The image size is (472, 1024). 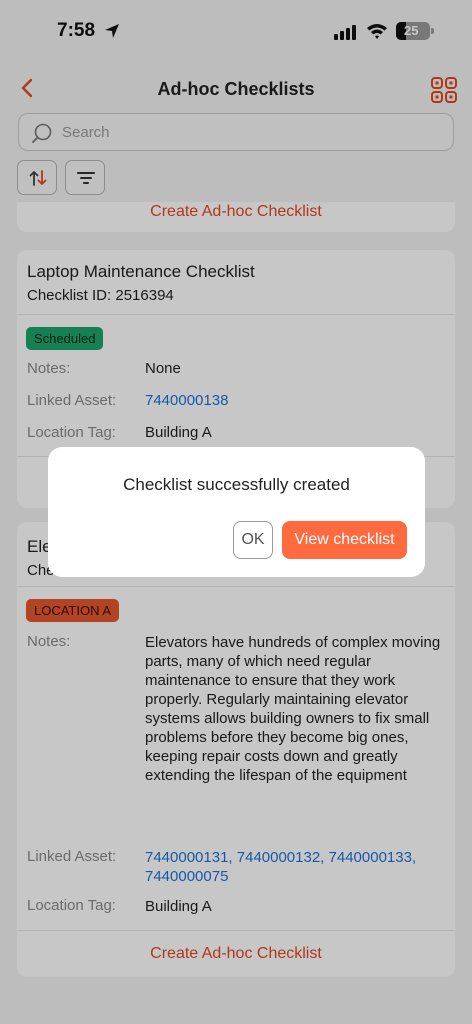 What do you see at coordinates (344, 540) in the screenshot?
I see `view-checklist-button: View checklist` at bounding box center [344, 540].